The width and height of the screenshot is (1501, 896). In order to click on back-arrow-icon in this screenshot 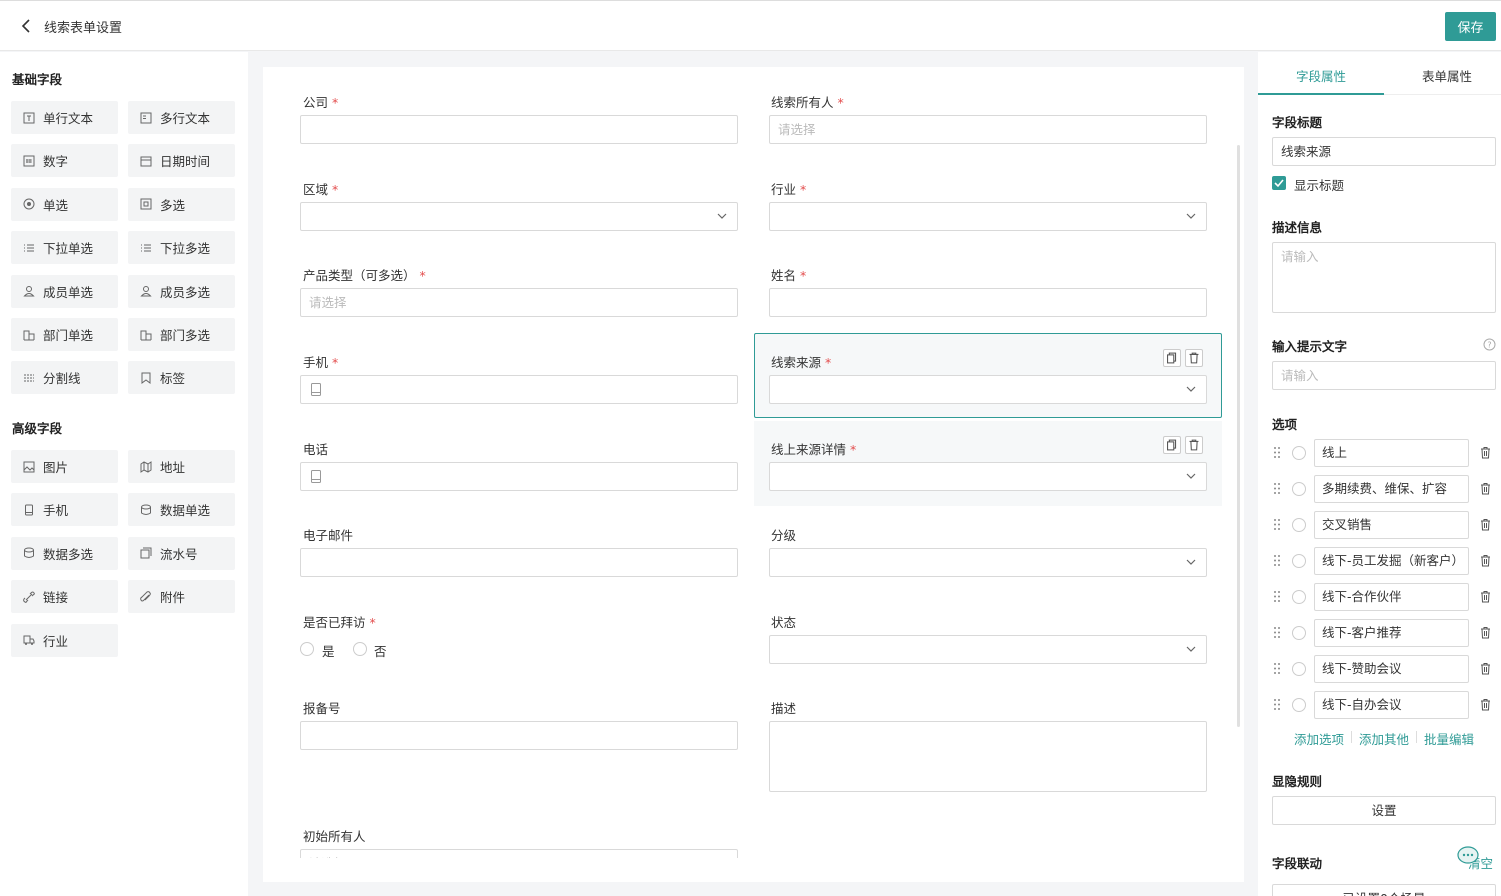, I will do `click(26, 26)`.